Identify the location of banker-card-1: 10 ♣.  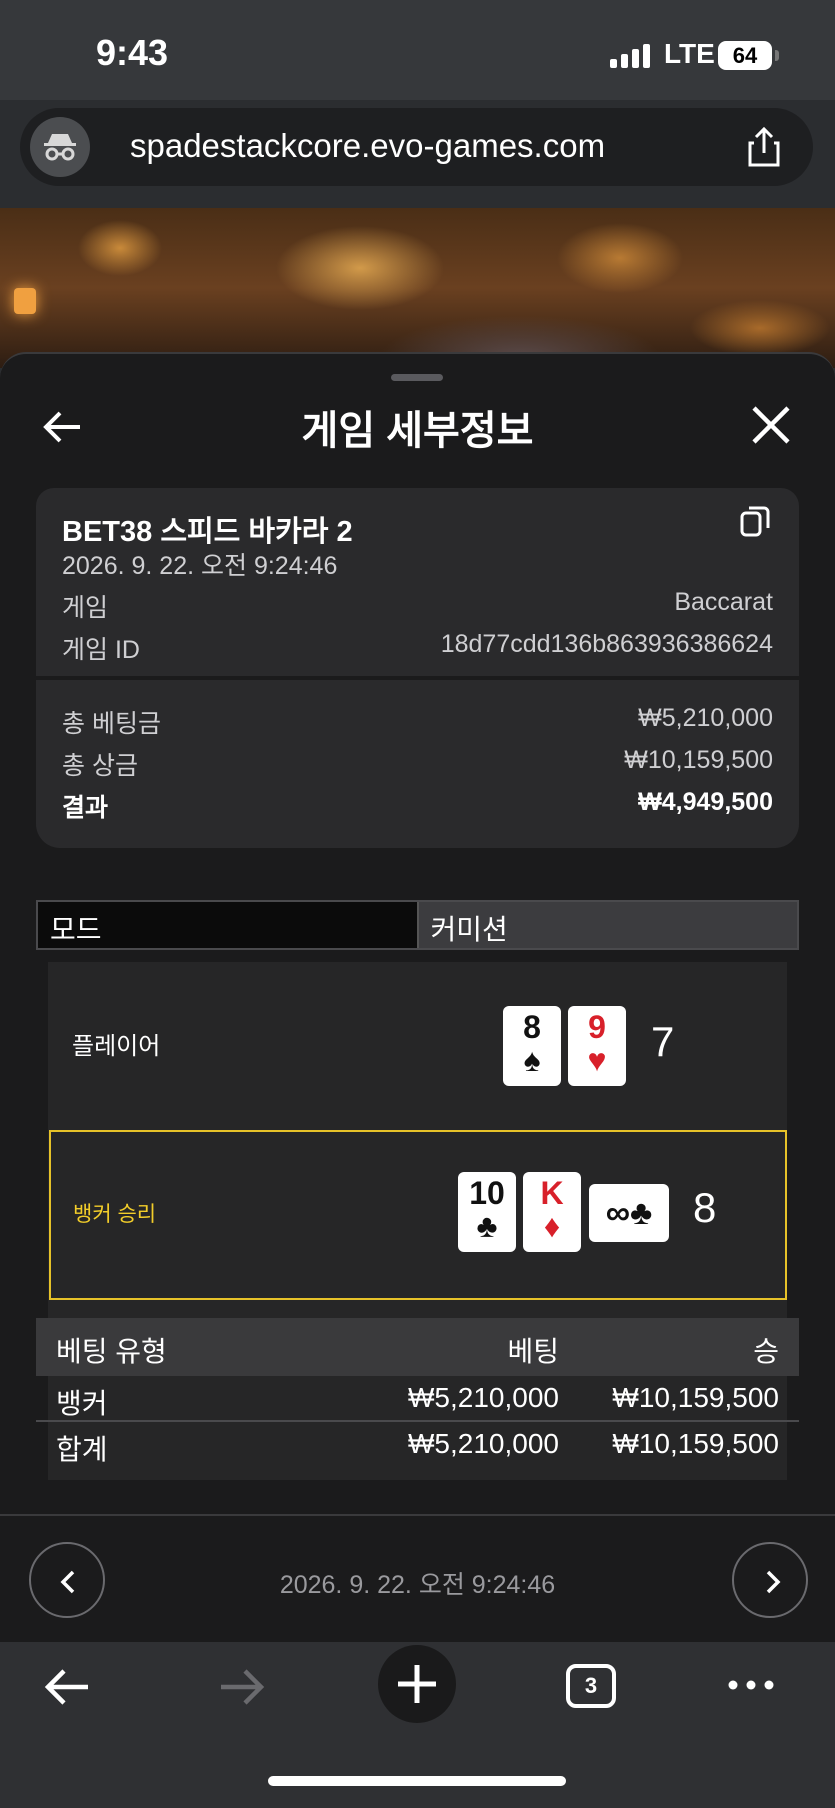
(487, 1212).